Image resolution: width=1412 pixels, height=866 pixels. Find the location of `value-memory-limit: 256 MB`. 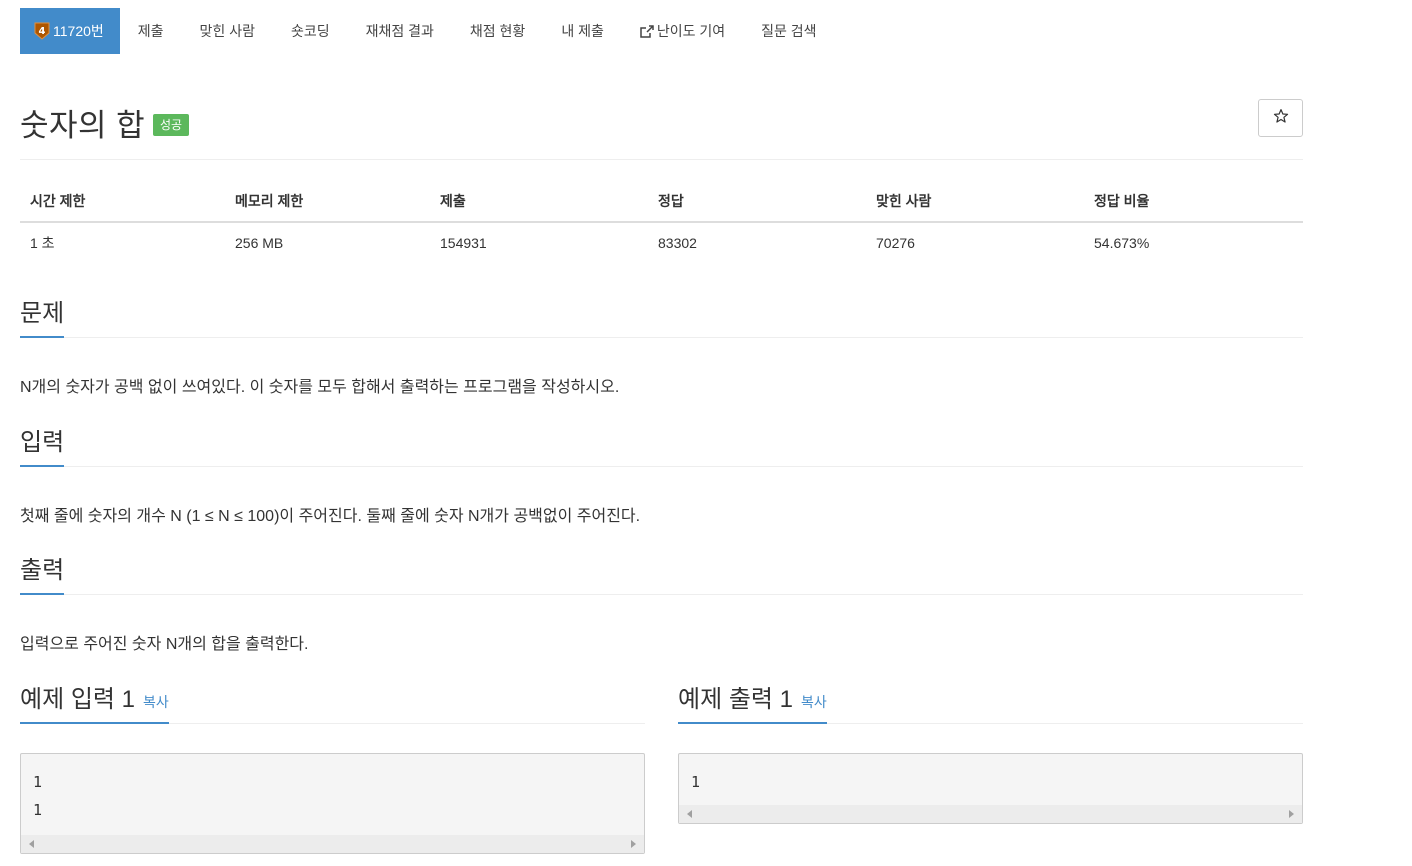

value-memory-limit: 256 MB is located at coordinates (259, 243).